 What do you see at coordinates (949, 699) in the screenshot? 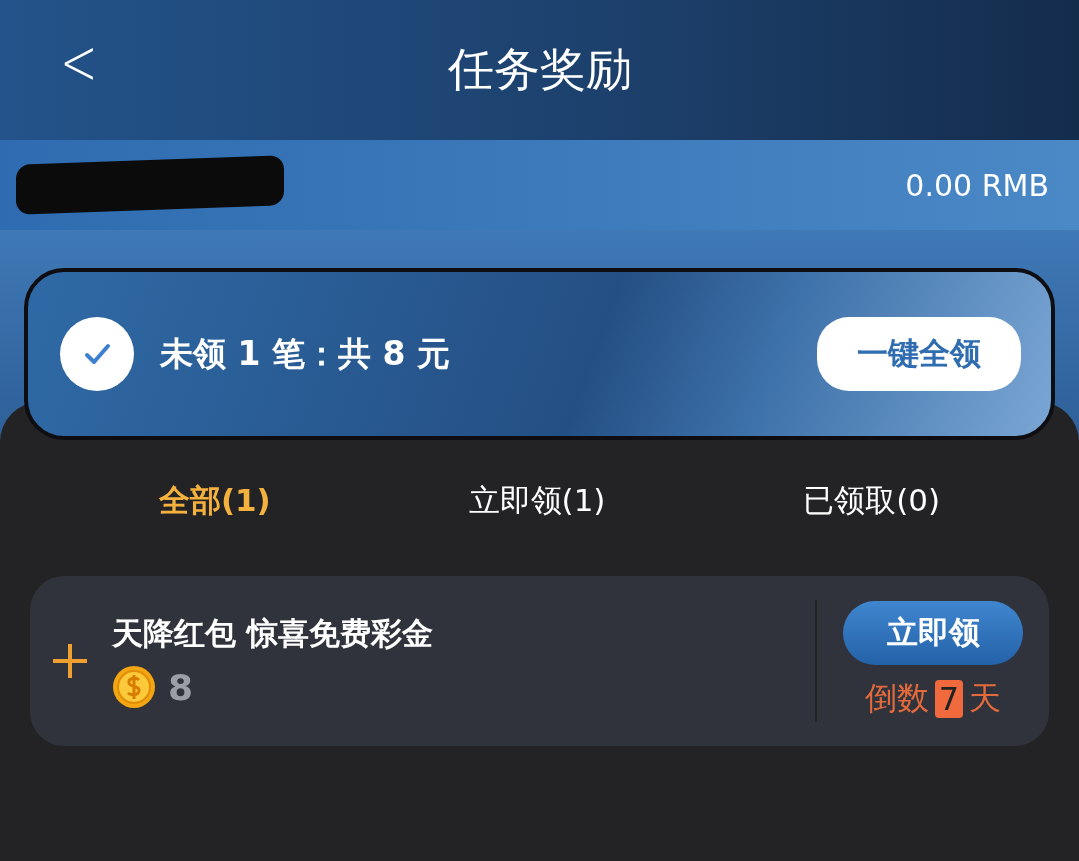
I see `days-badge: 7` at bounding box center [949, 699].